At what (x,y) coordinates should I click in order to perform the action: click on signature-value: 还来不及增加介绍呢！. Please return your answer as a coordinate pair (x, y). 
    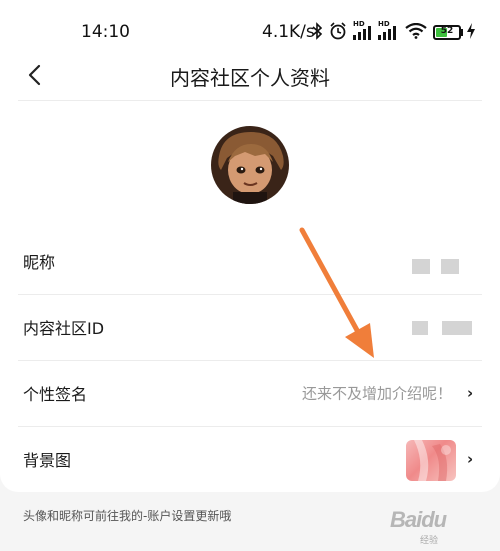
    Looking at the image, I should click on (376, 393).